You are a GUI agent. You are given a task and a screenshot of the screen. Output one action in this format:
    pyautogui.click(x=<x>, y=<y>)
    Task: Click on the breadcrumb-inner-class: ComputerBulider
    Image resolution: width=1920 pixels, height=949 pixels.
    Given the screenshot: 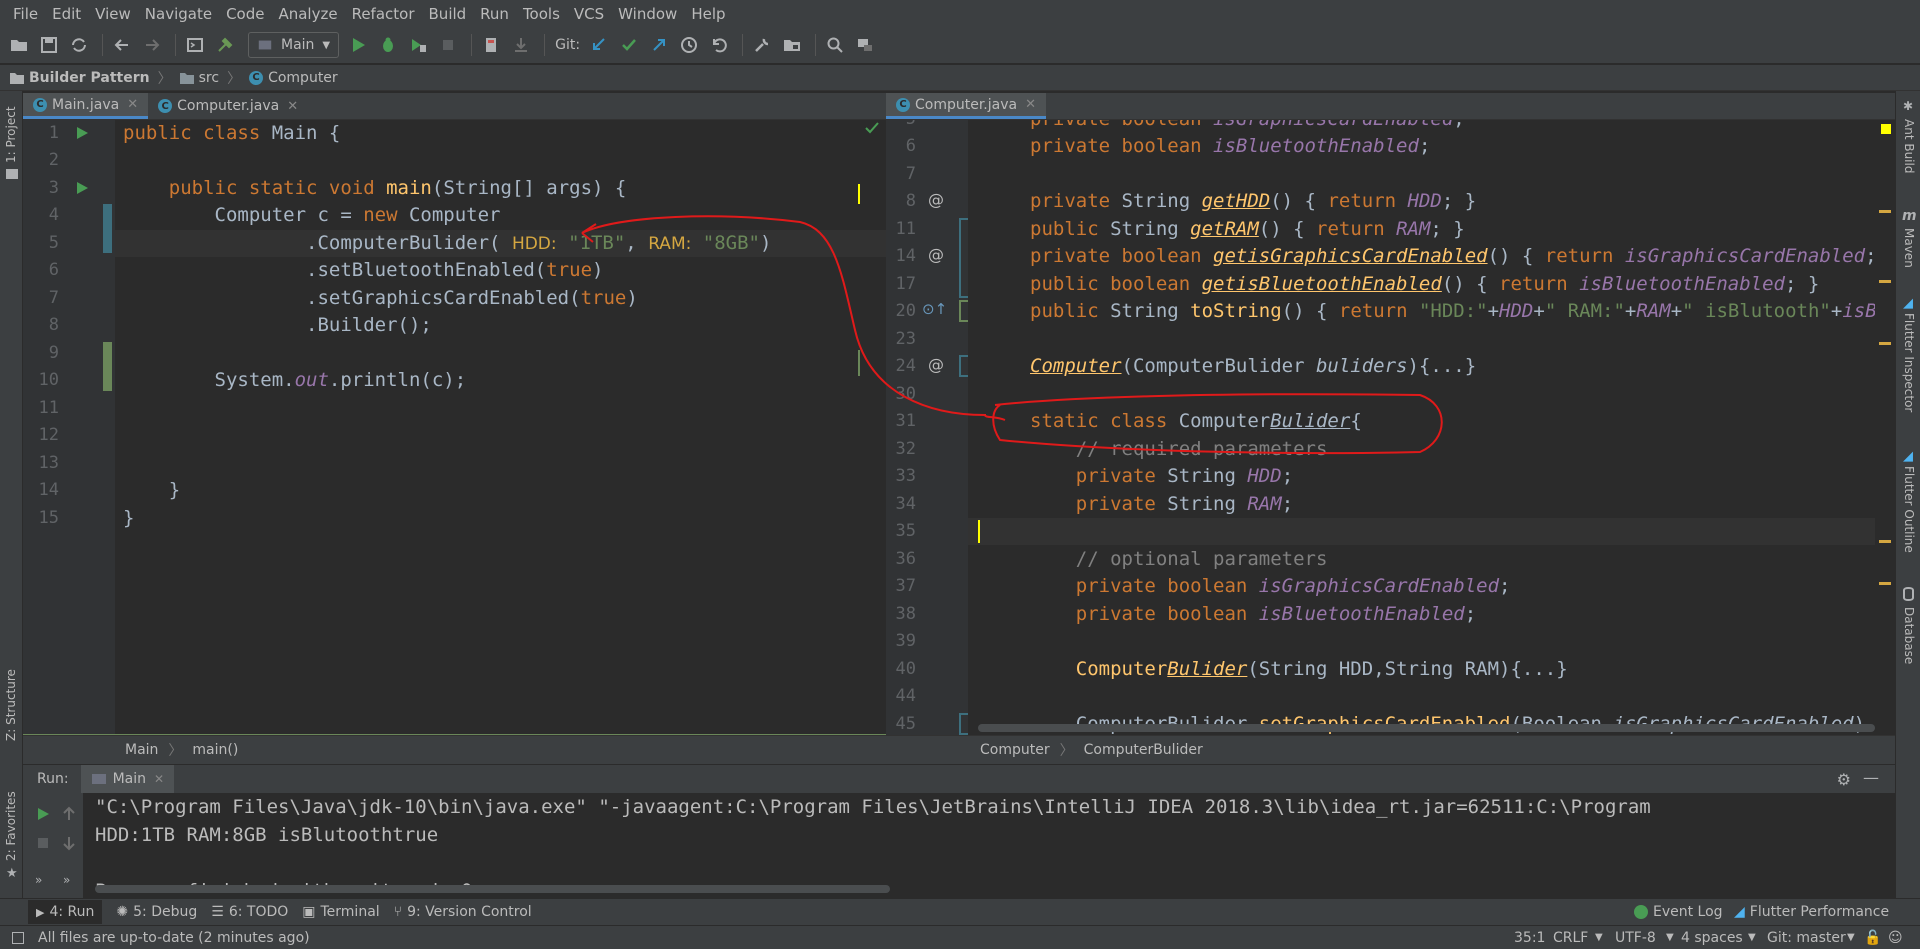 What is the action you would take?
    pyautogui.click(x=1143, y=750)
    